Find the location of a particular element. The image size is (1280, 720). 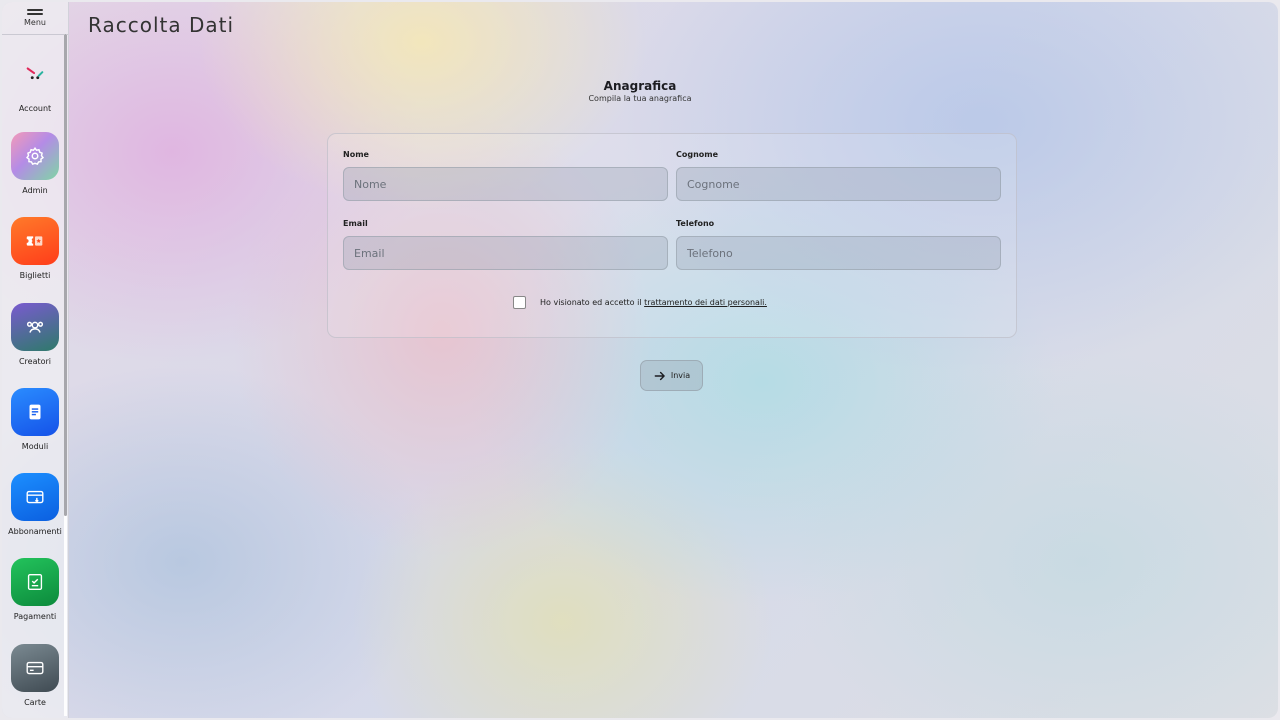

users-icon is located at coordinates (35, 327).